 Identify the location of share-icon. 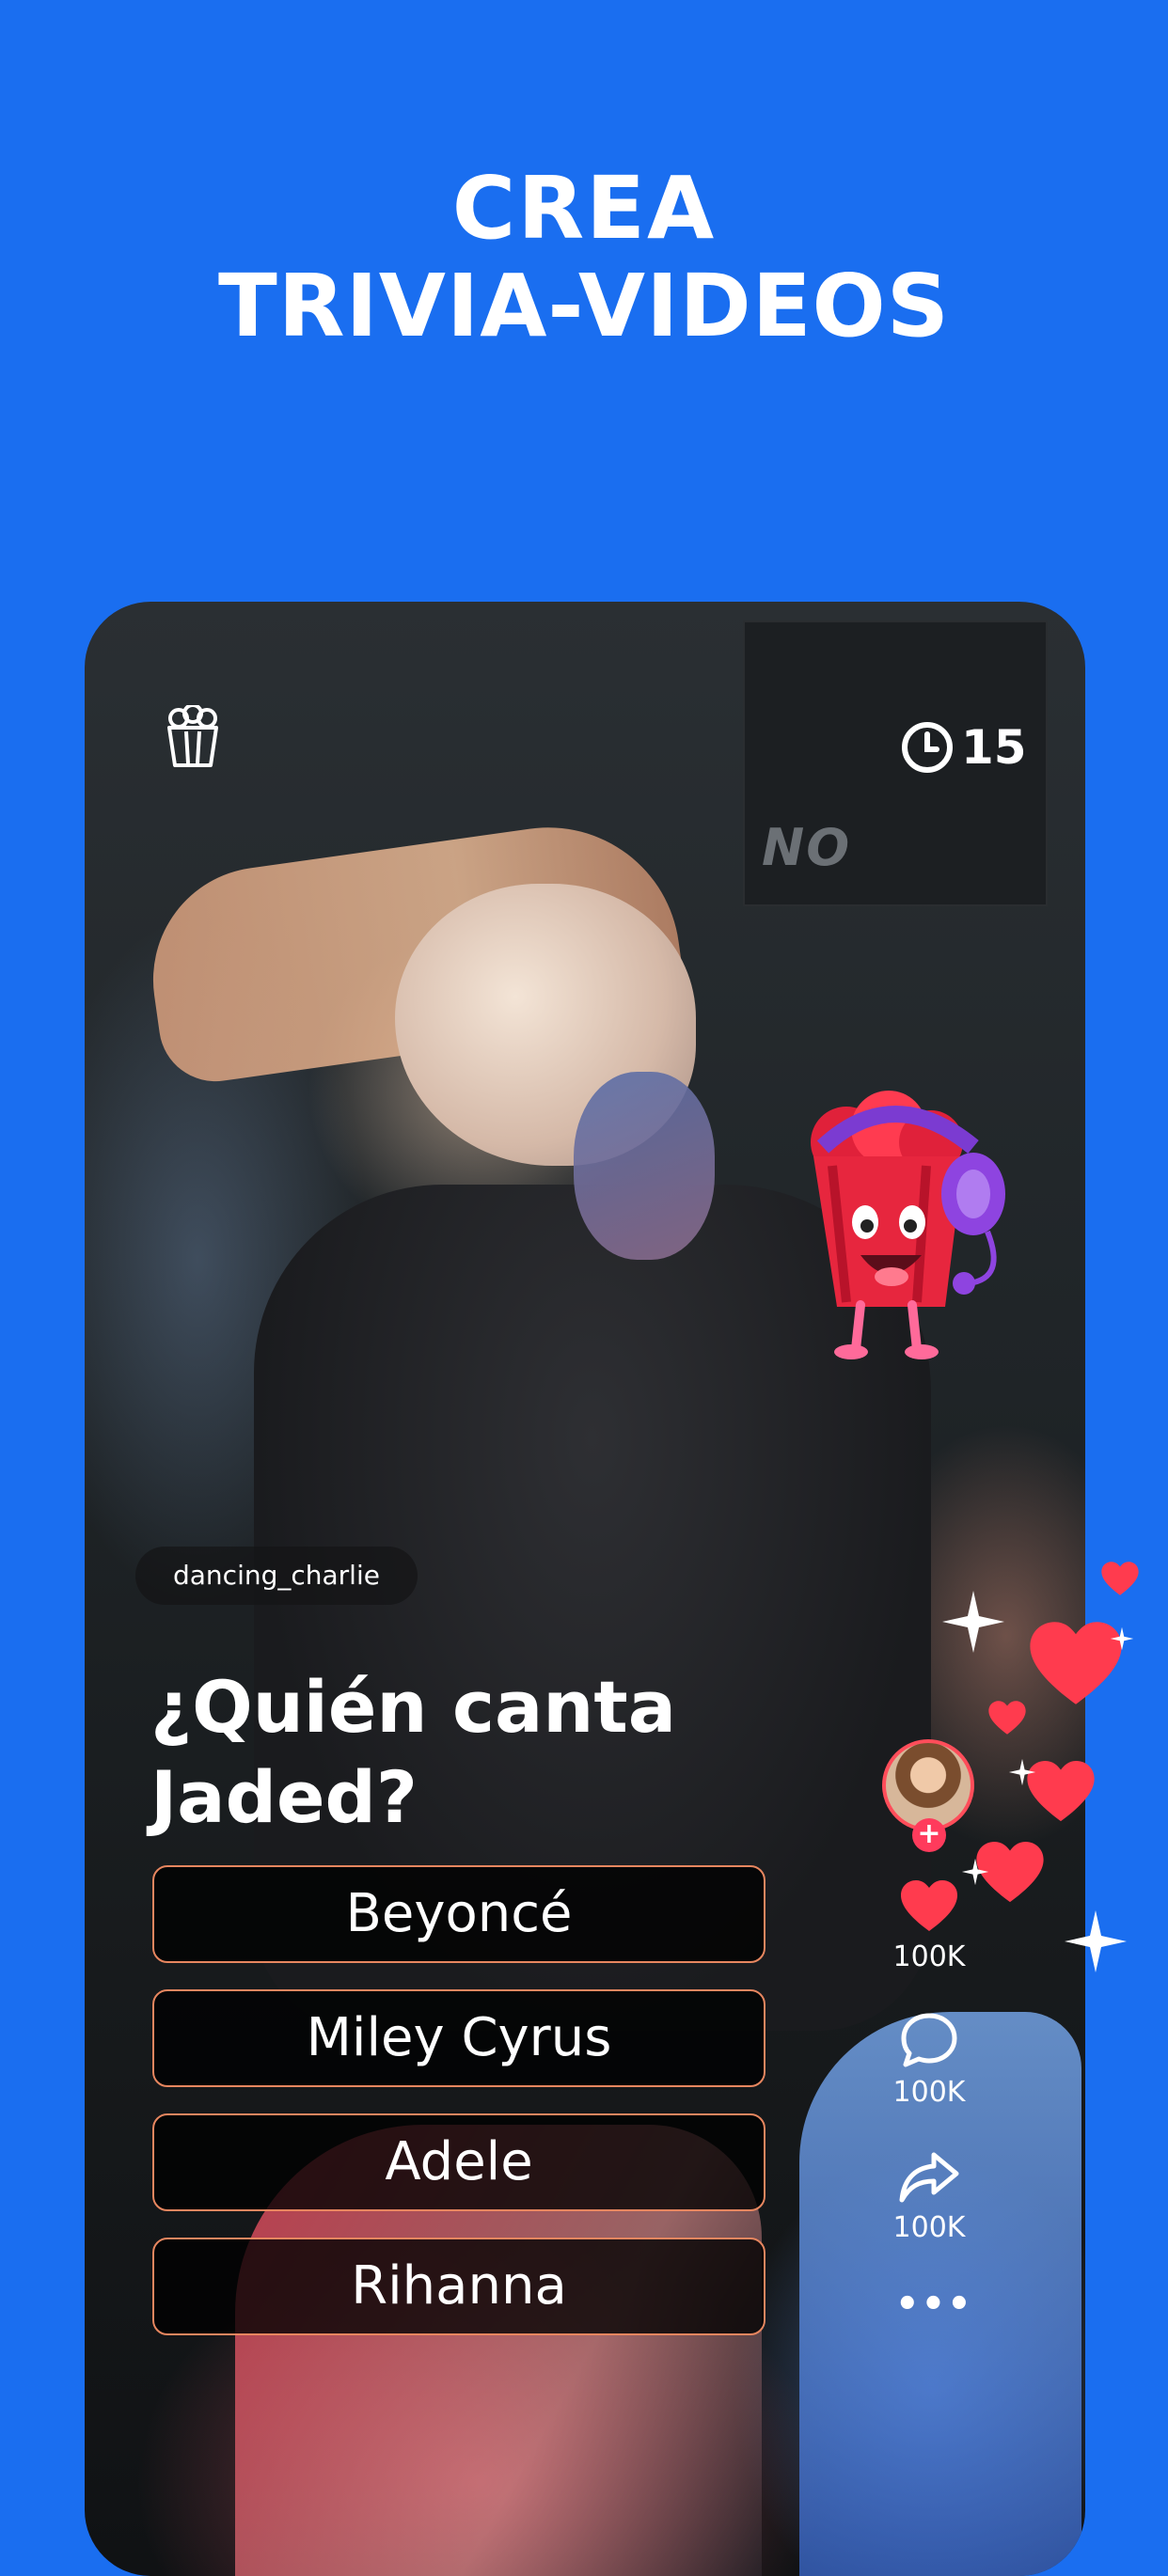
(929, 2178).